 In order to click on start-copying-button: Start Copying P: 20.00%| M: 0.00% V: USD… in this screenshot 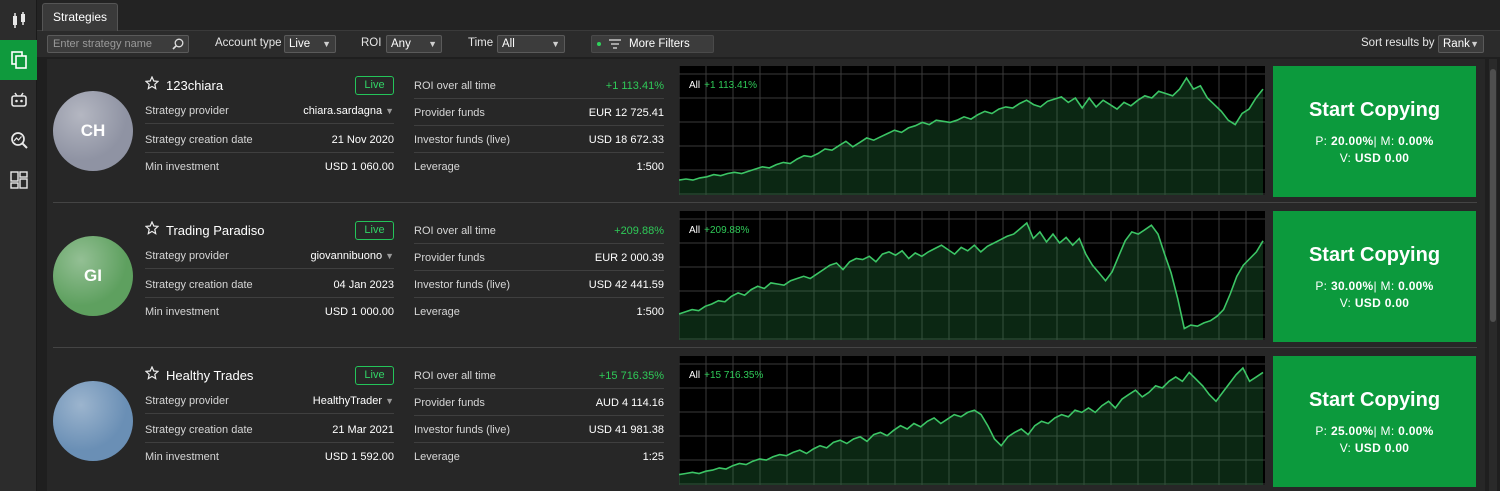, I will do `click(1374, 131)`.